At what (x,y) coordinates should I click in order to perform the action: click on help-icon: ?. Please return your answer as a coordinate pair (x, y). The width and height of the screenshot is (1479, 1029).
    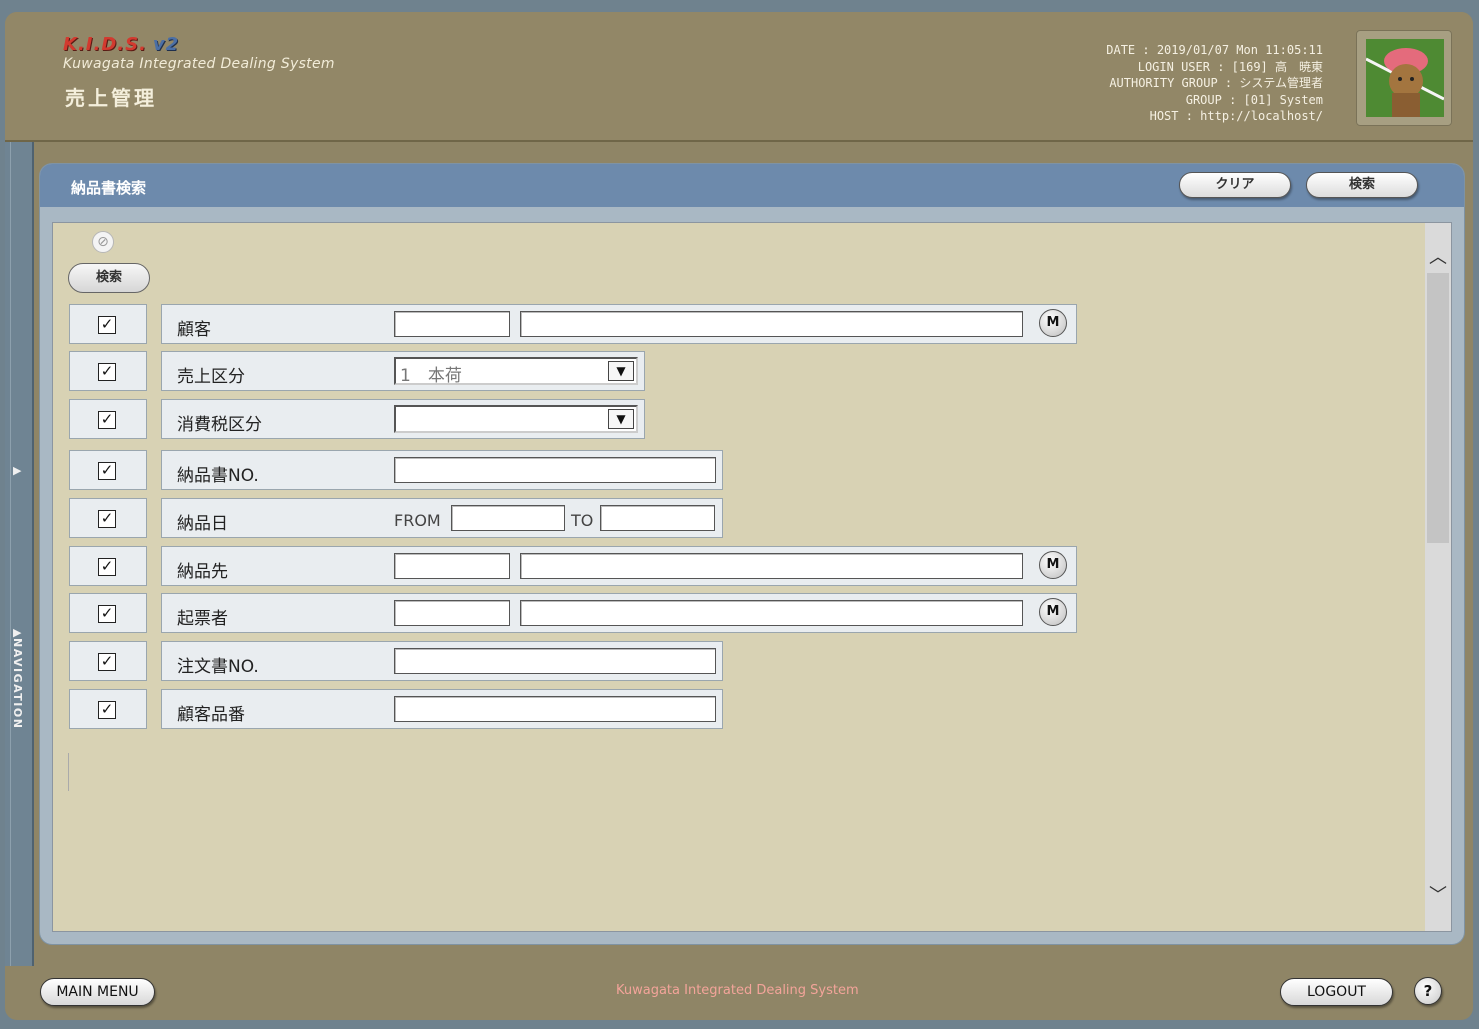
    Looking at the image, I should click on (1428, 991).